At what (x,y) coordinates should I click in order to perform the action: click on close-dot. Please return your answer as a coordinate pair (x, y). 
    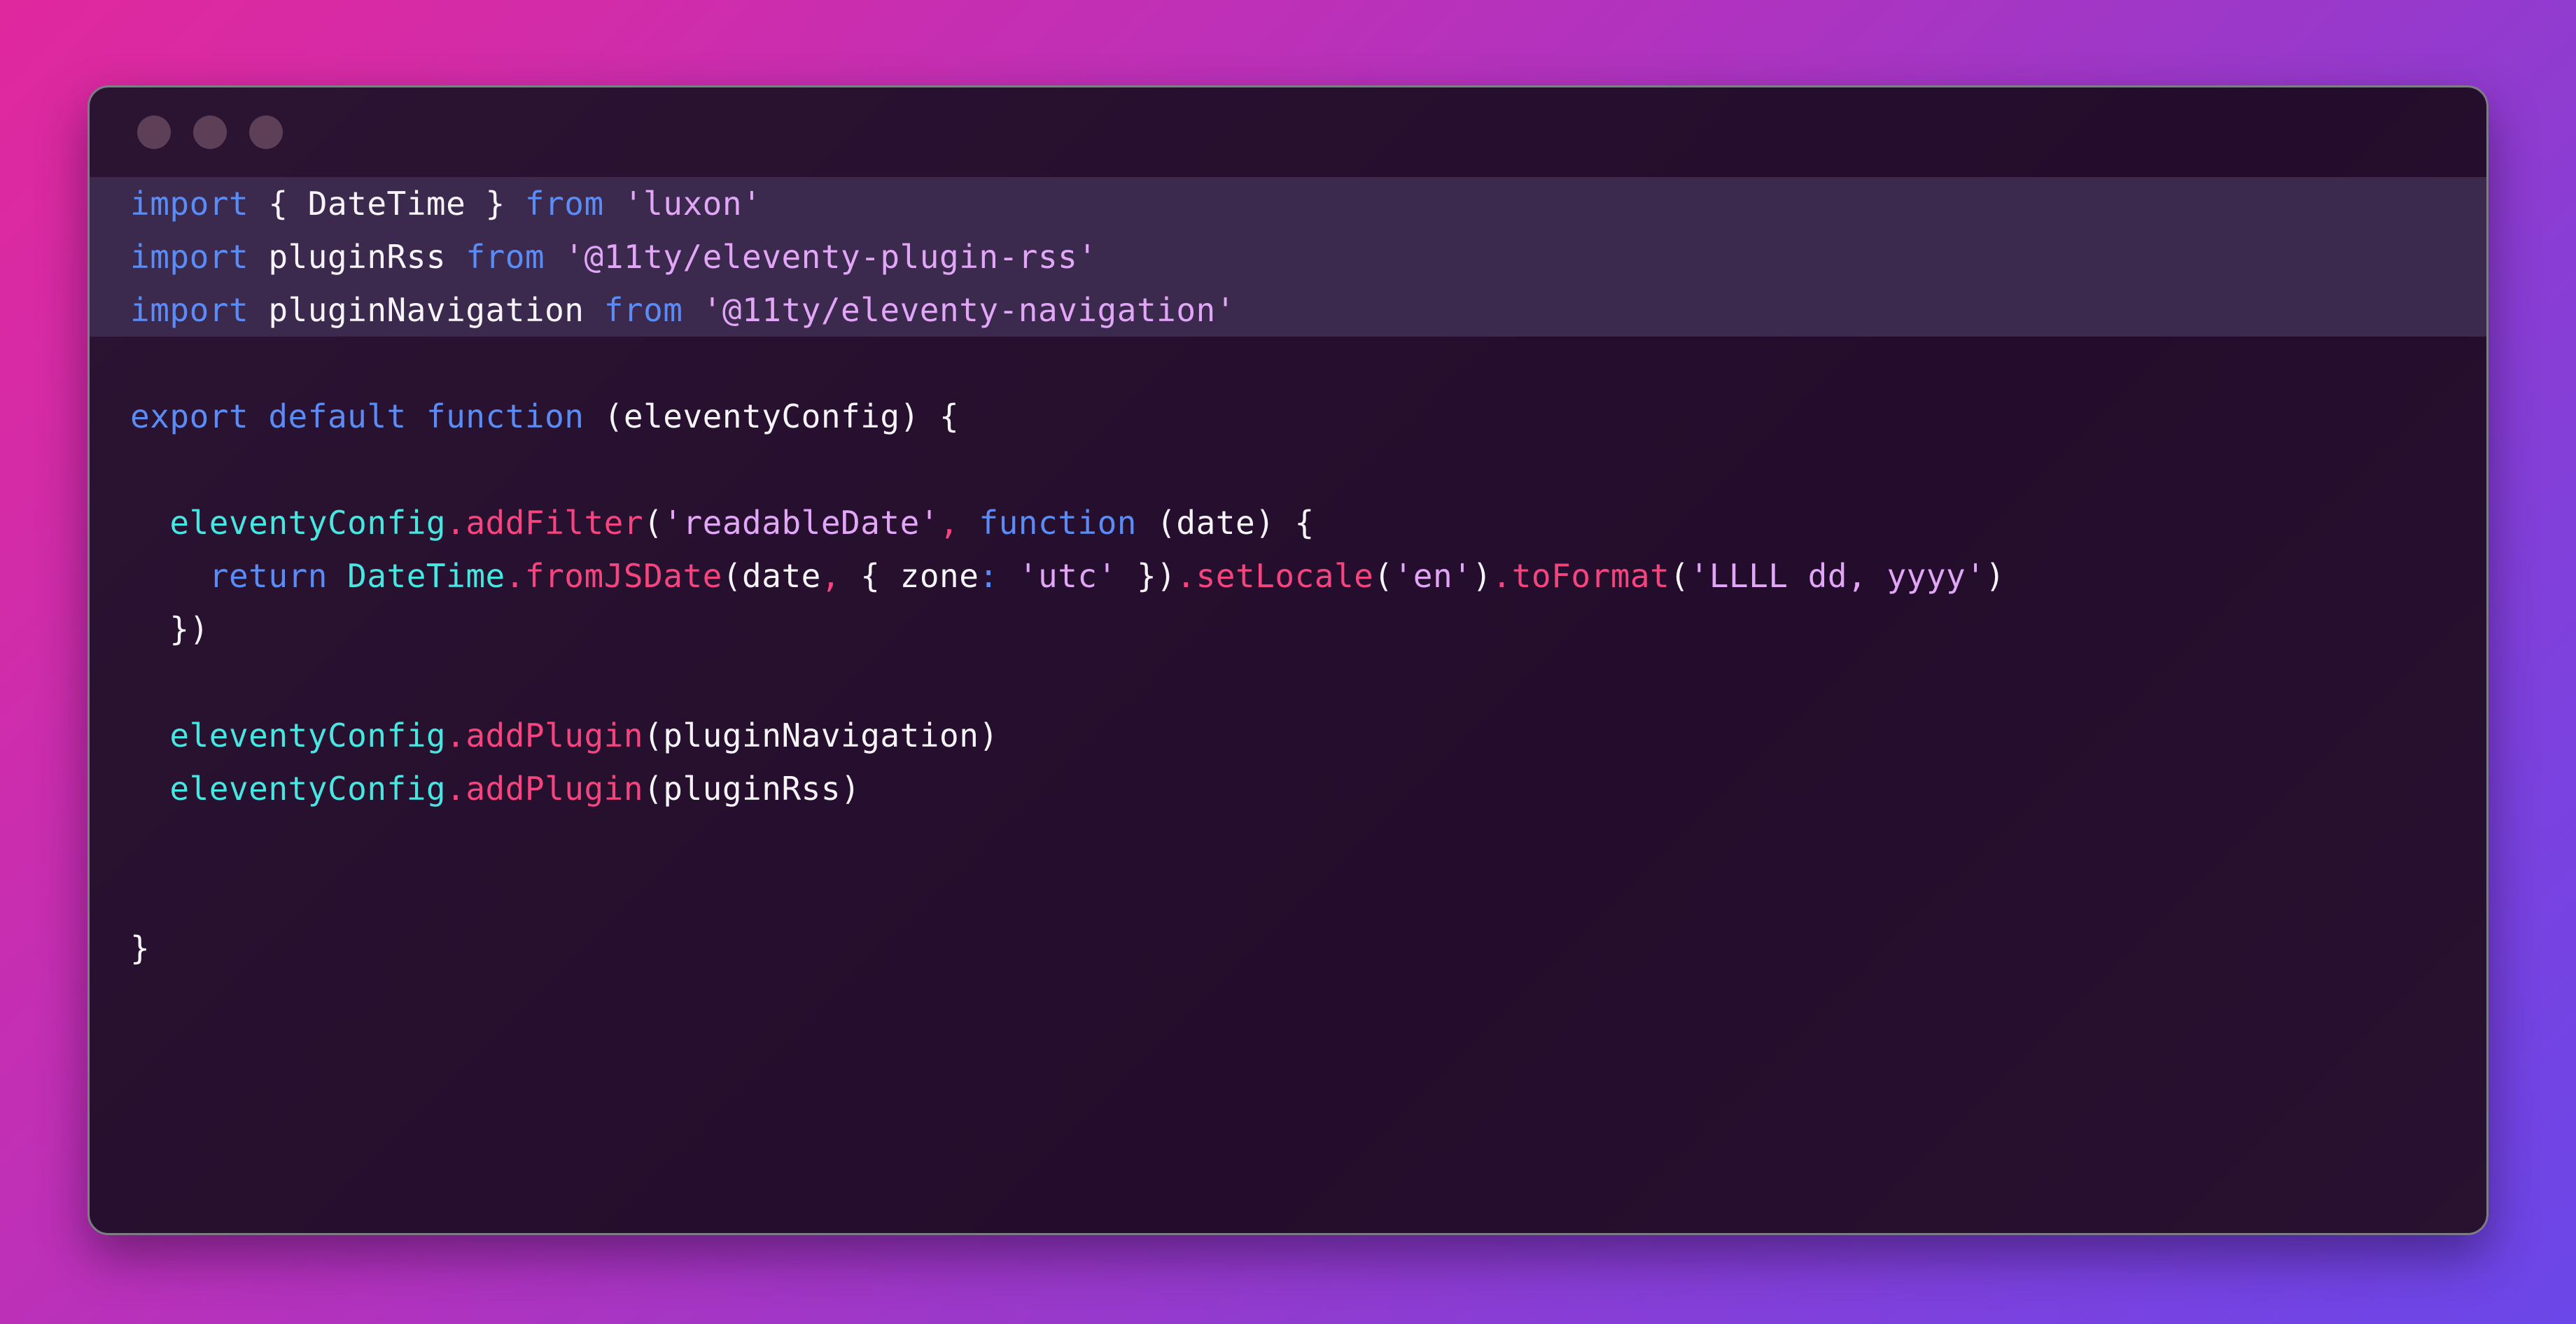
    Looking at the image, I should click on (154, 132).